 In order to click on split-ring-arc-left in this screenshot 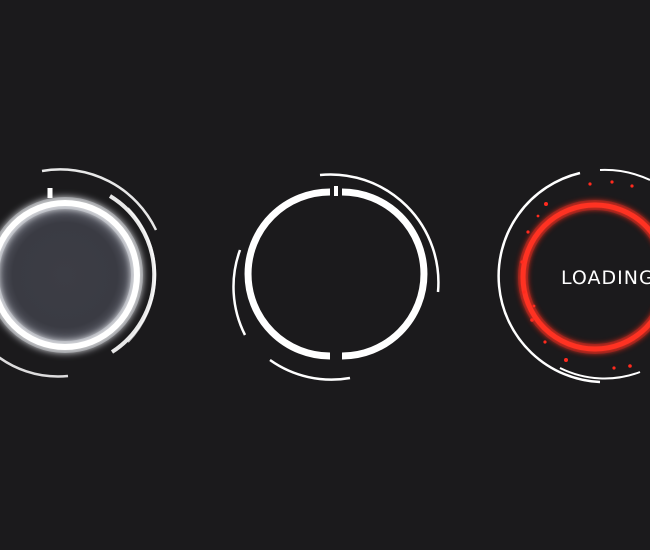, I will do `click(239, 292)`.